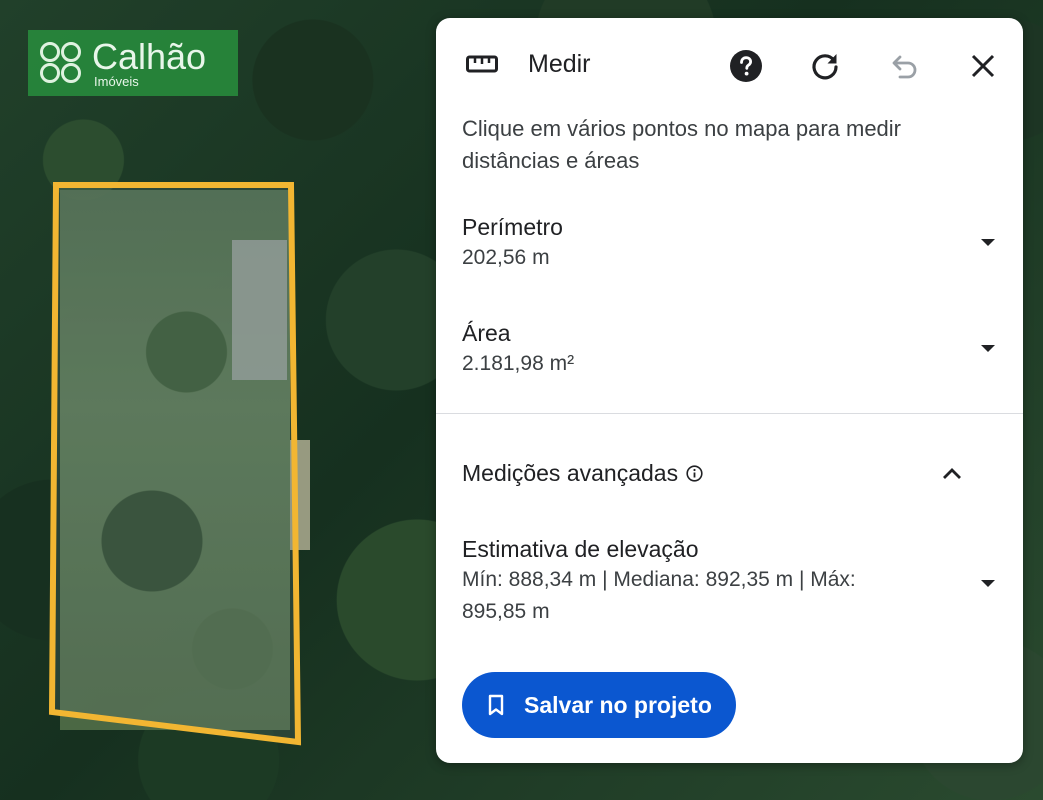  Describe the element at coordinates (988, 242) in the screenshot. I see `perimeter-dropdown-icon` at that location.